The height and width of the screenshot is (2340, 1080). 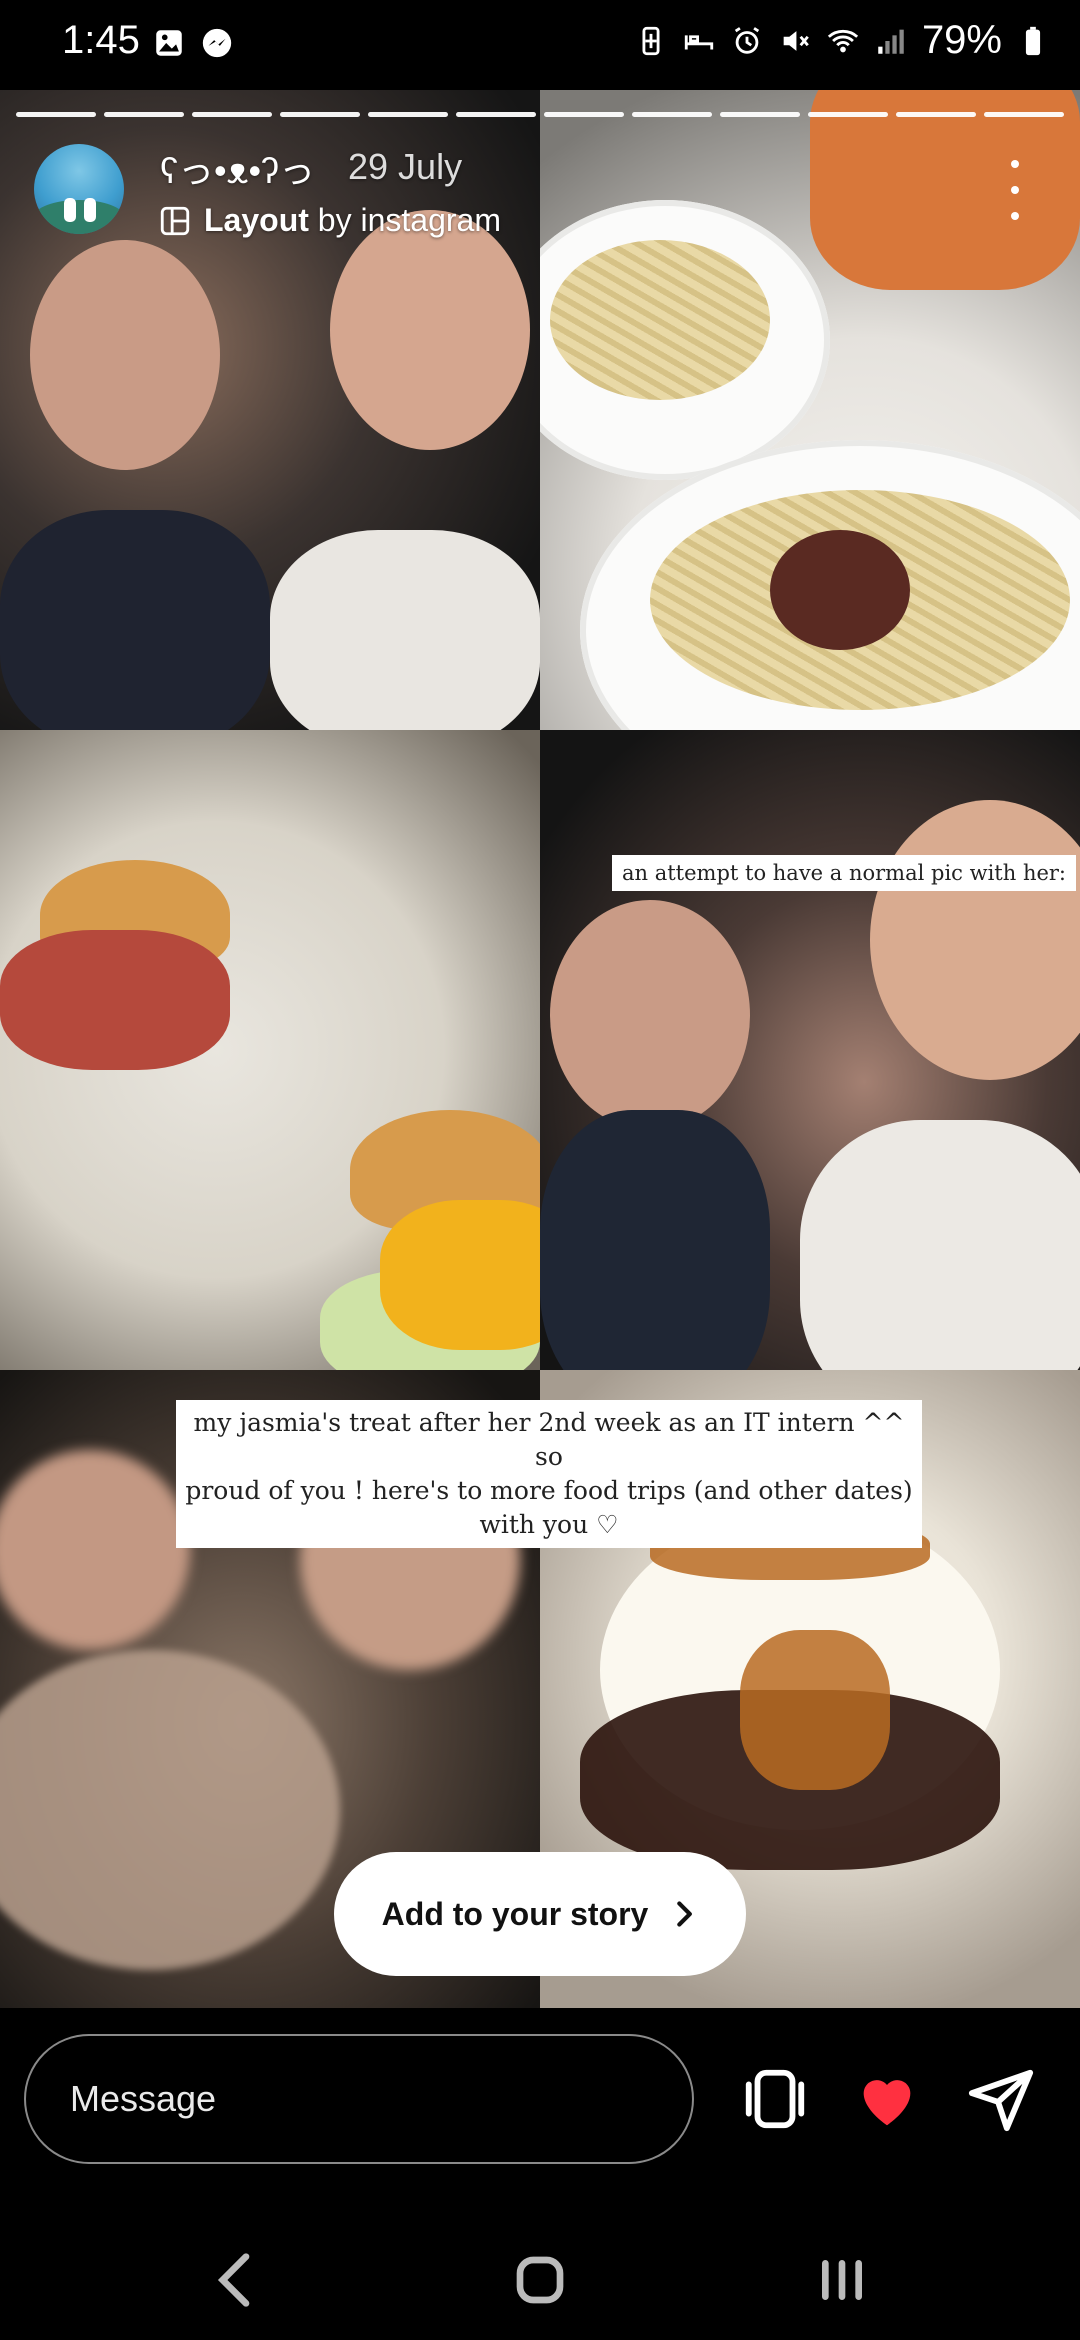 What do you see at coordinates (1033, 40) in the screenshot?
I see `battery-icon` at bounding box center [1033, 40].